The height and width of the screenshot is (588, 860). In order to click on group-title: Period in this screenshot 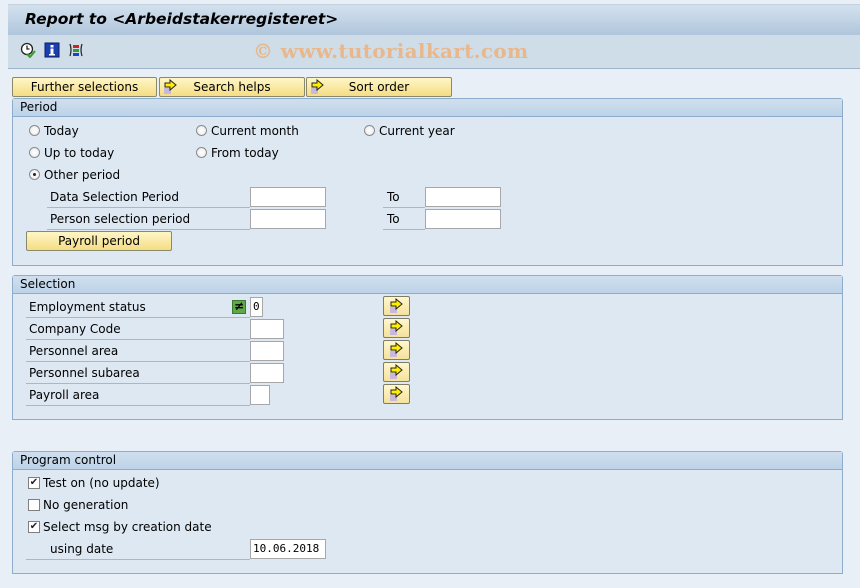, I will do `click(427, 108)`.